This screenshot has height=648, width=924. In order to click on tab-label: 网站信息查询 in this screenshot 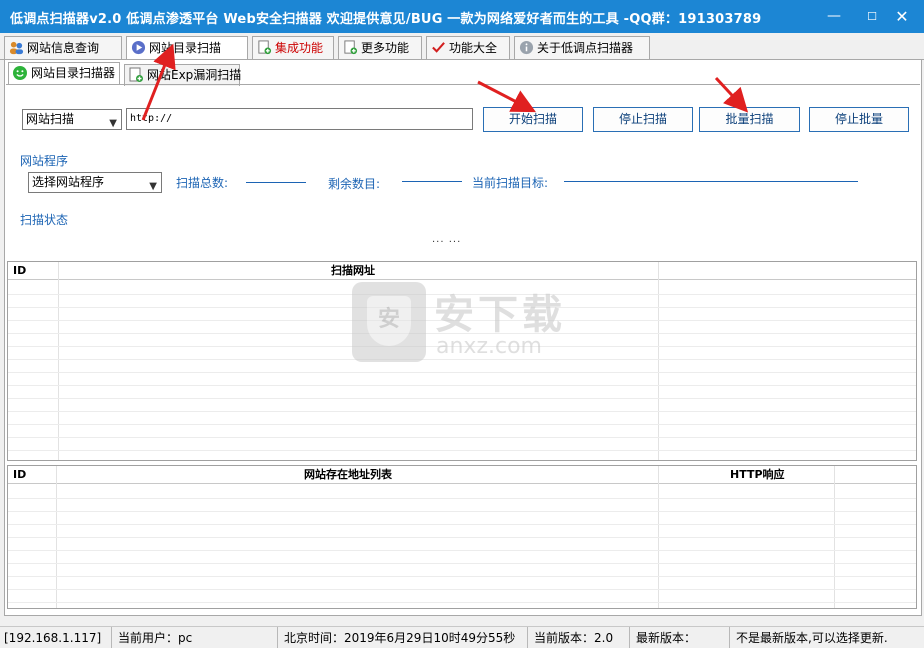, I will do `click(63, 48)`.